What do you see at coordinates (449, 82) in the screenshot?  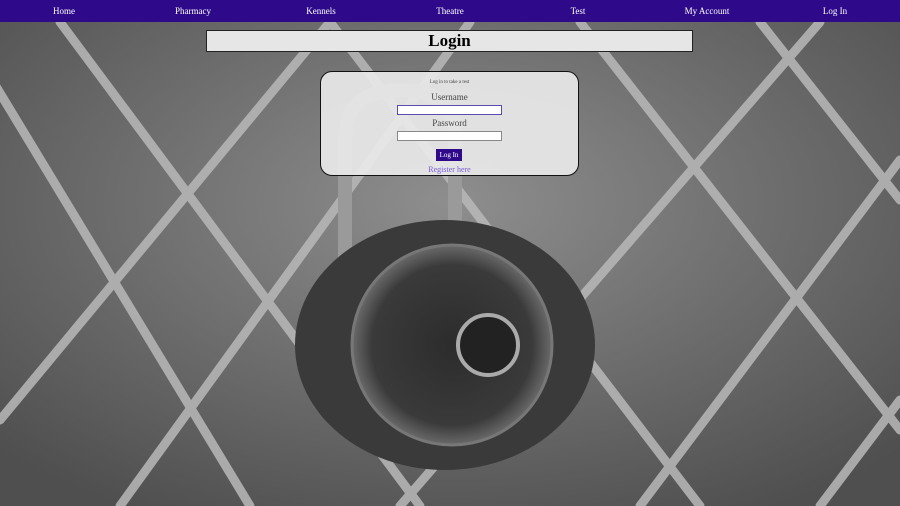 I see `login-hint: Log in to take a test` at bounding box center [449, 82].